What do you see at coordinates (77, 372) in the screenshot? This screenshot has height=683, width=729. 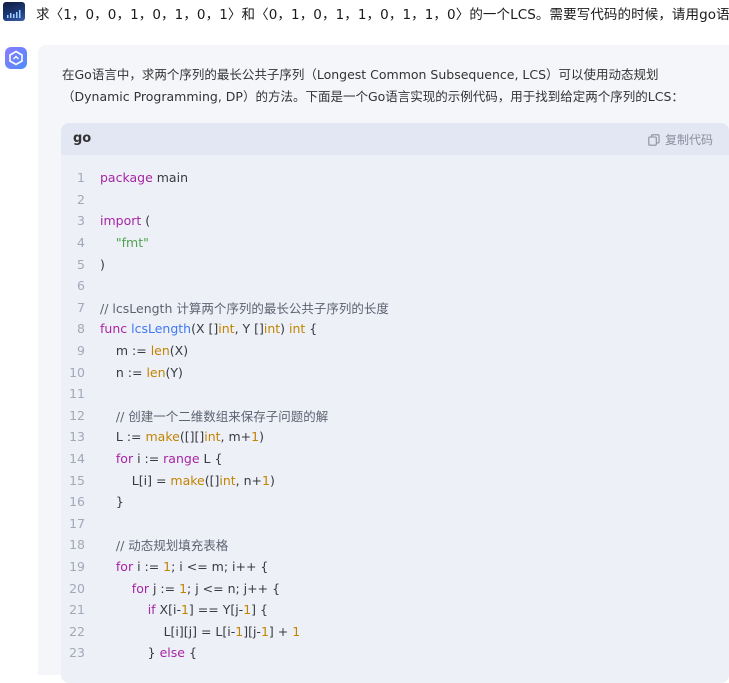 I see `line-number: 10` at bounding box center [77, 372].